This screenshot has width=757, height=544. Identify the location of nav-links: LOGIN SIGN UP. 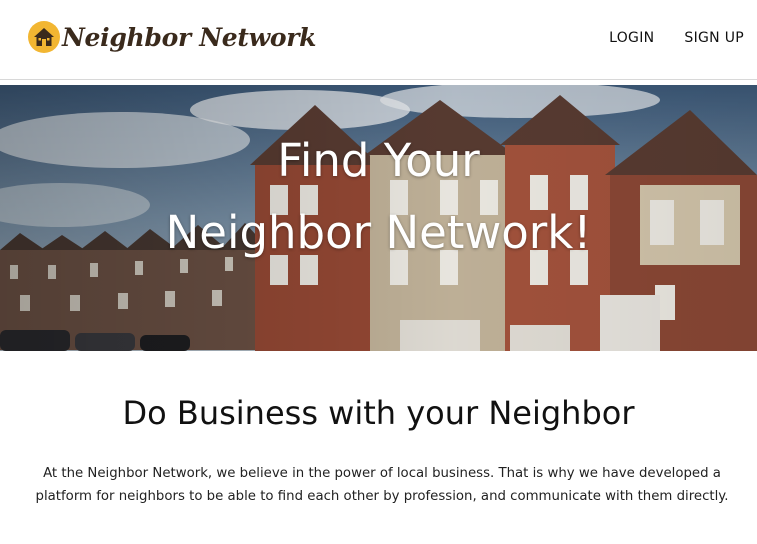
(676, 38).